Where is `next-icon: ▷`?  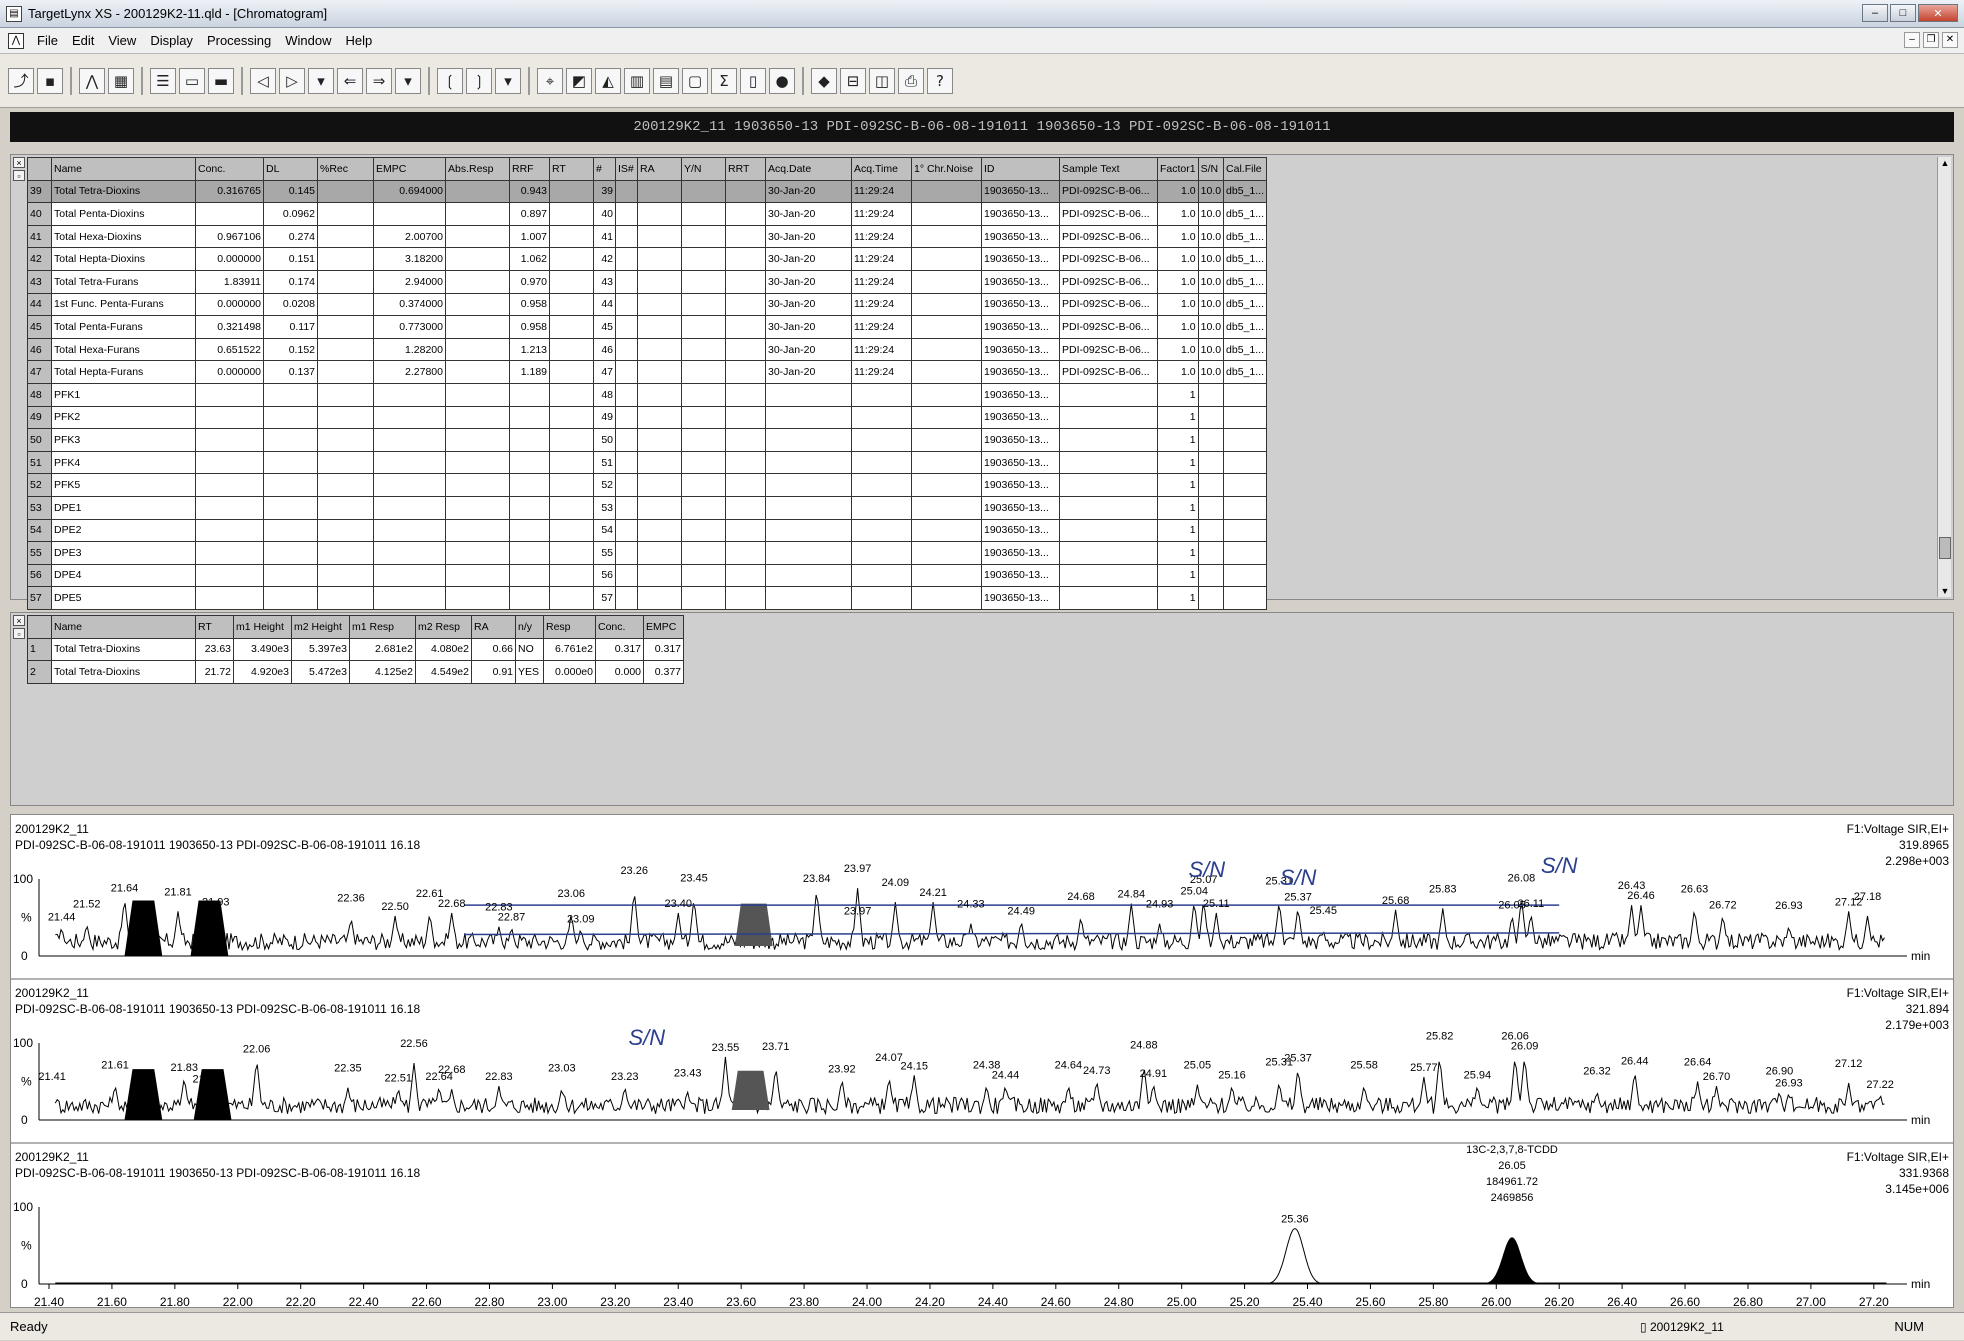
next-icon: ▷ is located at coordinates (292, 80).